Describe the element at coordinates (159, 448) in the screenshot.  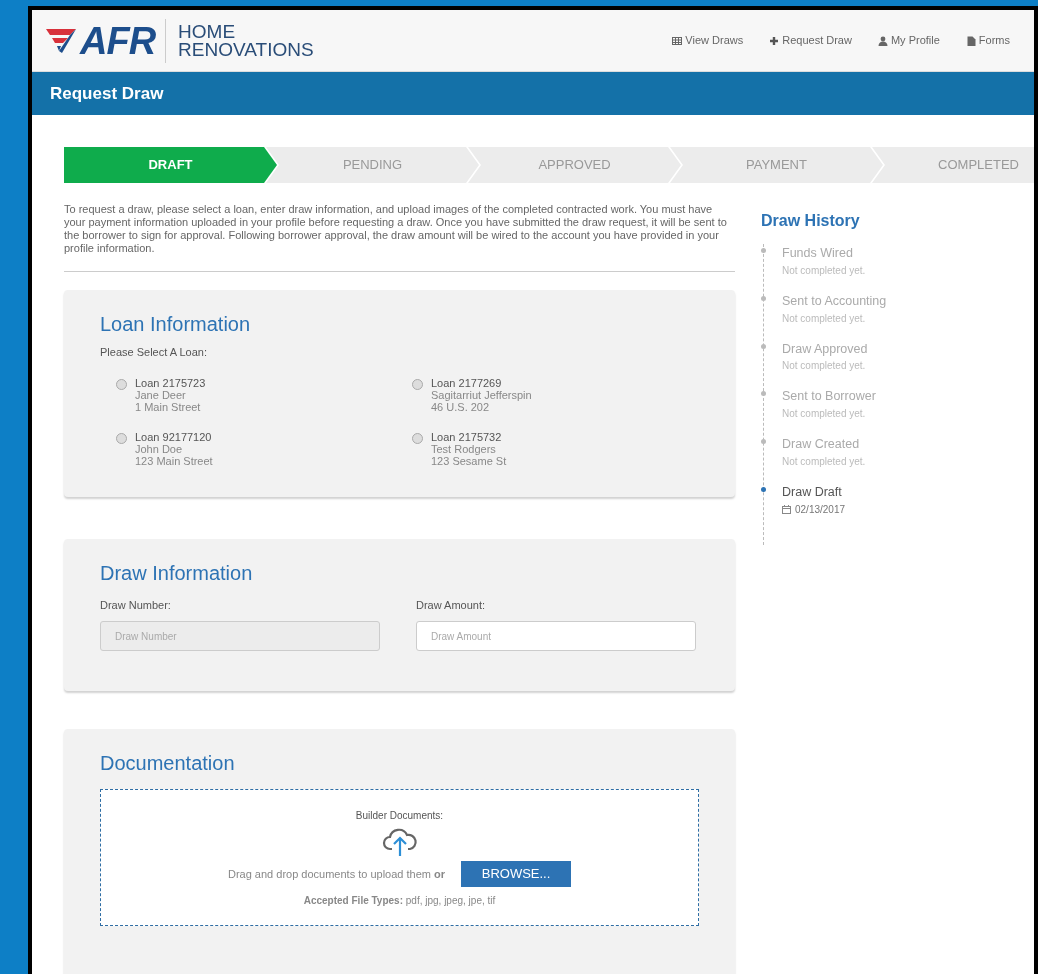
I see `borrower-name: John Doe` at that location.